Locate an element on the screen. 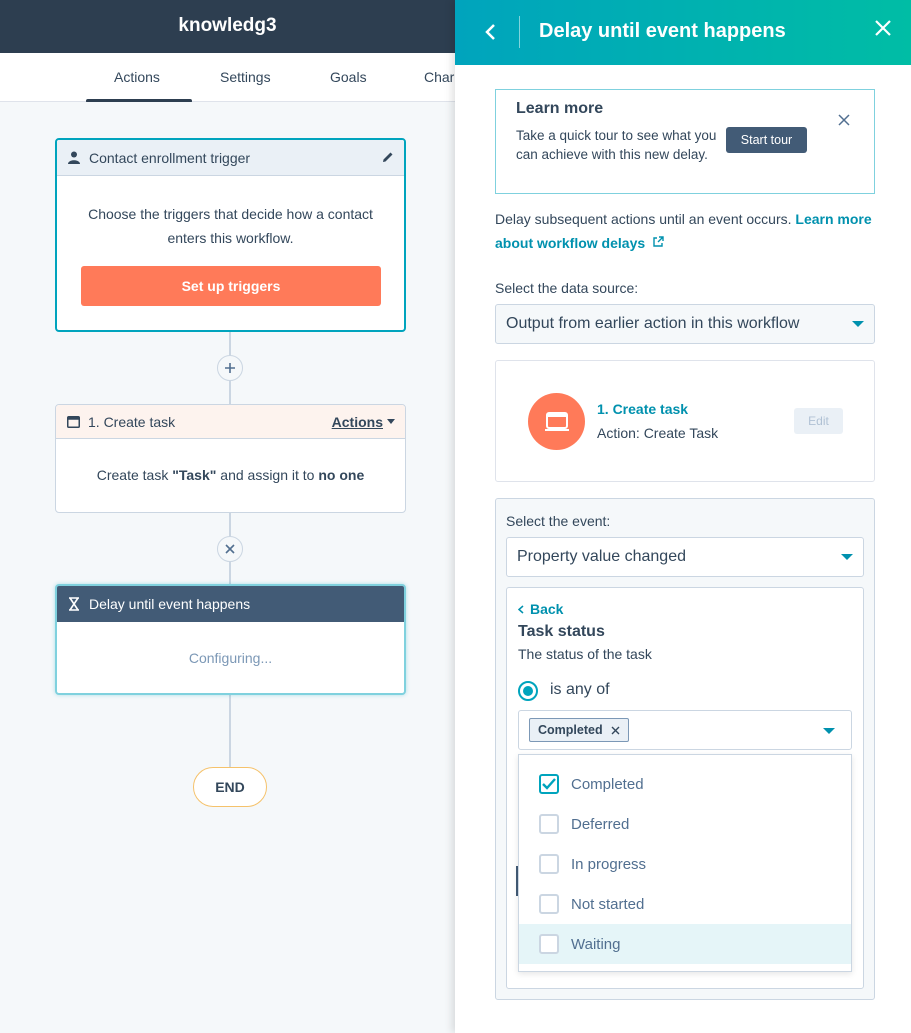  trigger-card-header: Contact enrollment trigger is located at coordinates (230, 158).